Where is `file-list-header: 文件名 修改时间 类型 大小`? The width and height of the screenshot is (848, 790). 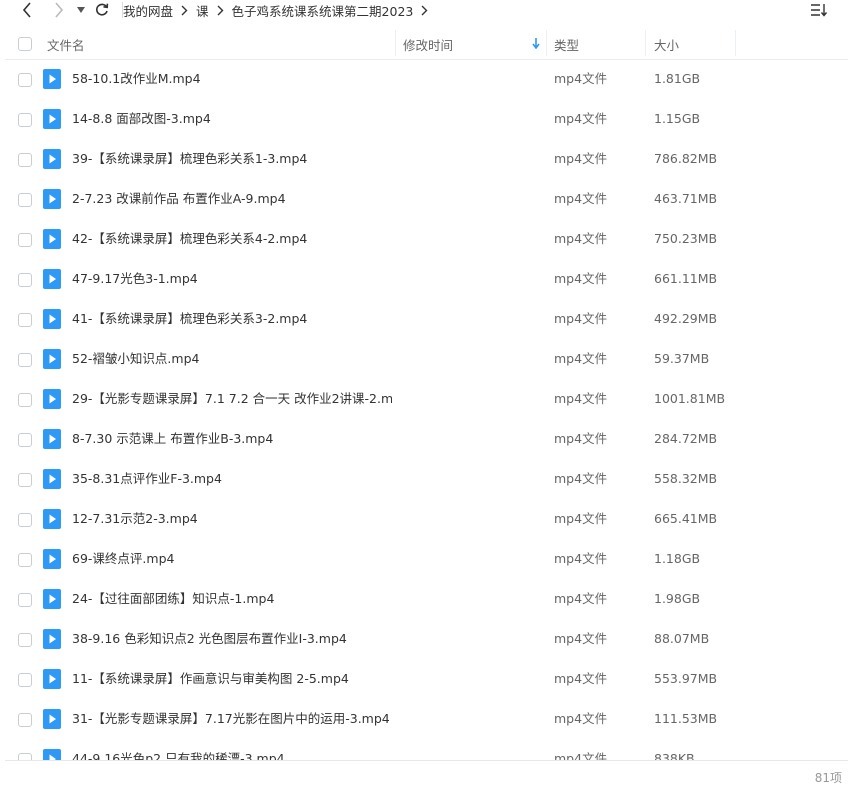
file-list-header: 文件名 修改时间 类型 大小 is located at coordinates (426, 44).